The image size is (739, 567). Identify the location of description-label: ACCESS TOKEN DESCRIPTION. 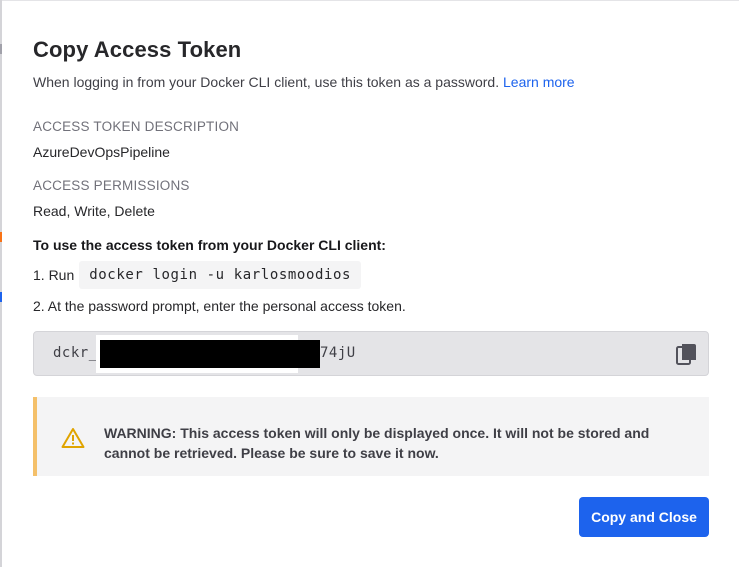
(136, 126).